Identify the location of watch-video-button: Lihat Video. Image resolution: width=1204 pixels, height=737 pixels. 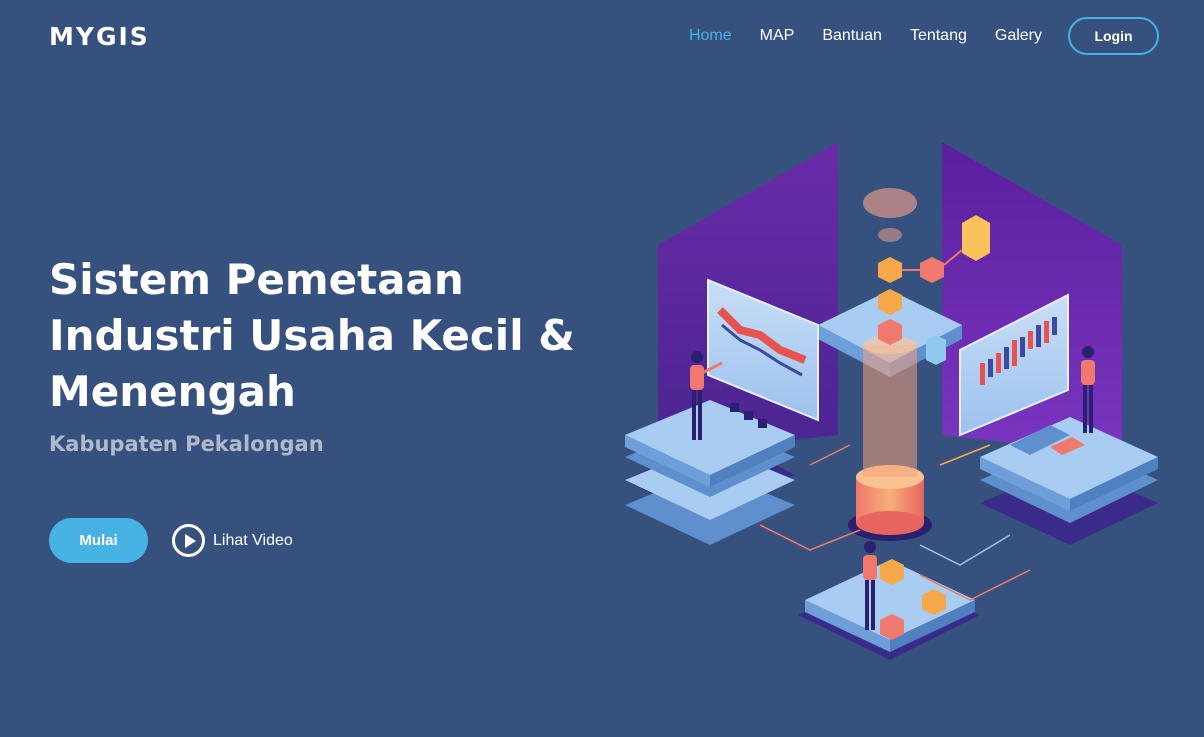
(232, 540).